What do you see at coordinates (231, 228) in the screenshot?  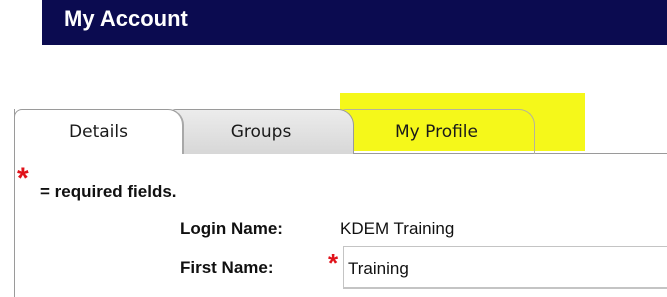 I see `login-name-label: Login Name:` at bounding box center [231, 228].